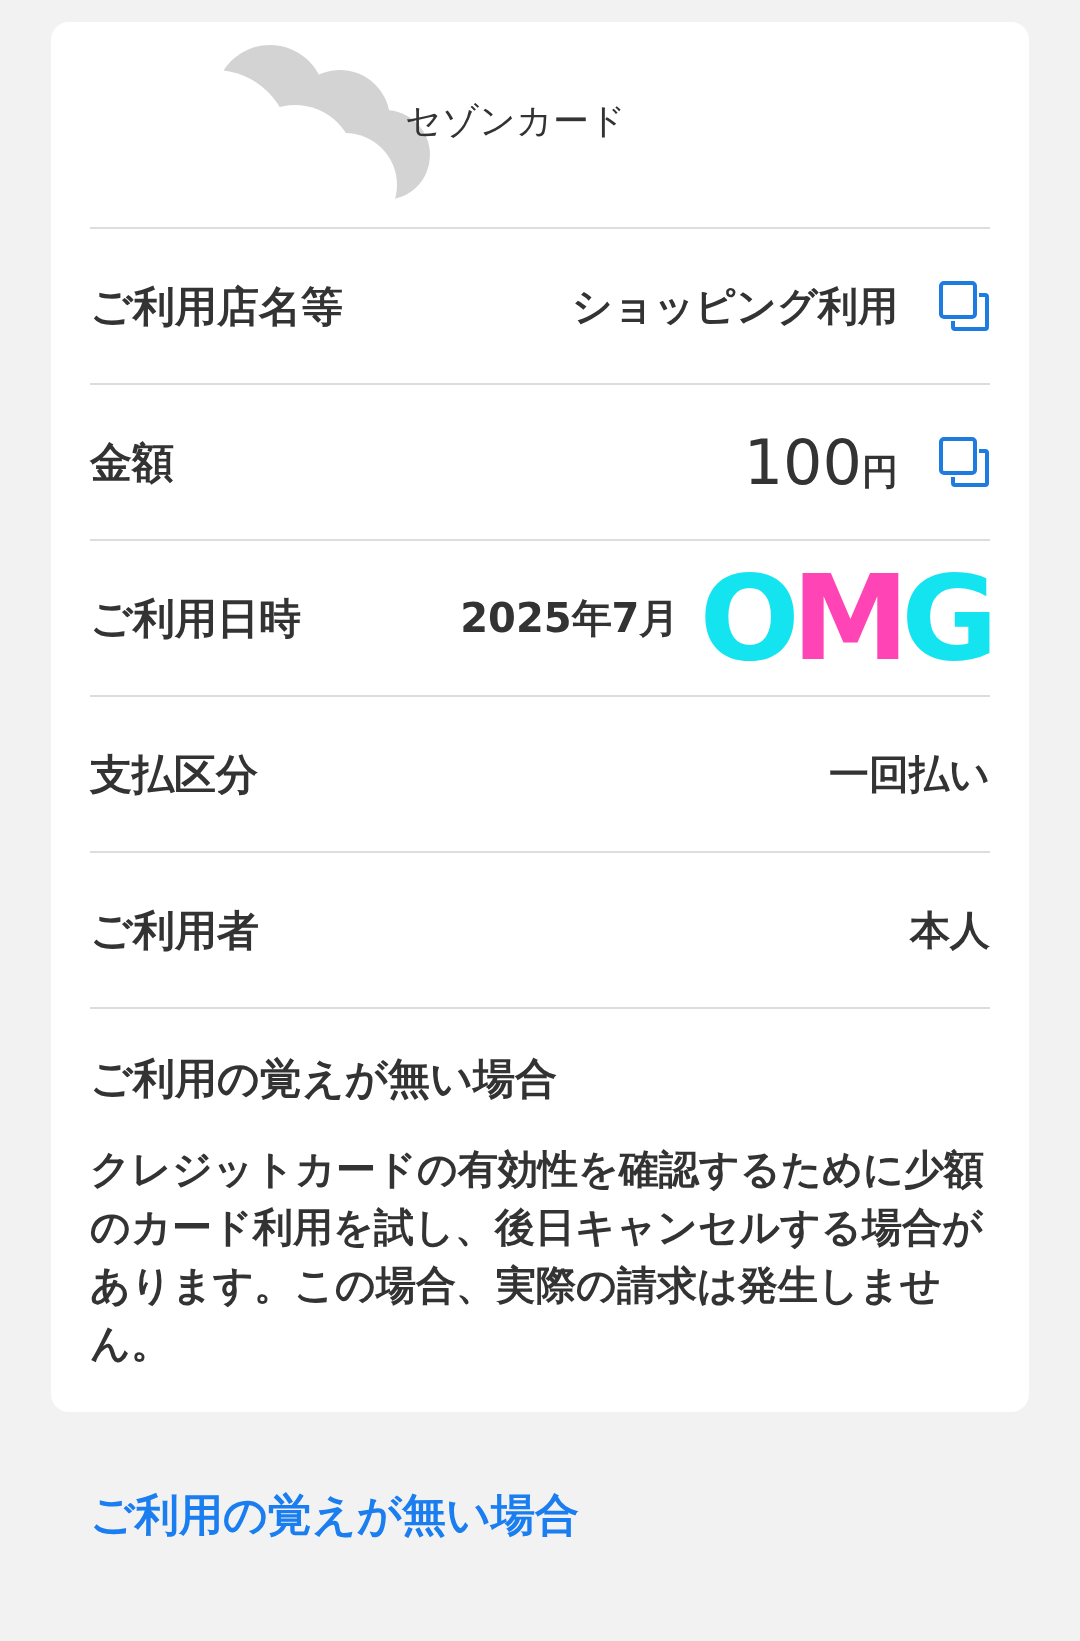 The width and height of the screenshot is (1080, 1641). I want to click on card-name: セゾンカード, so click(515, 120).